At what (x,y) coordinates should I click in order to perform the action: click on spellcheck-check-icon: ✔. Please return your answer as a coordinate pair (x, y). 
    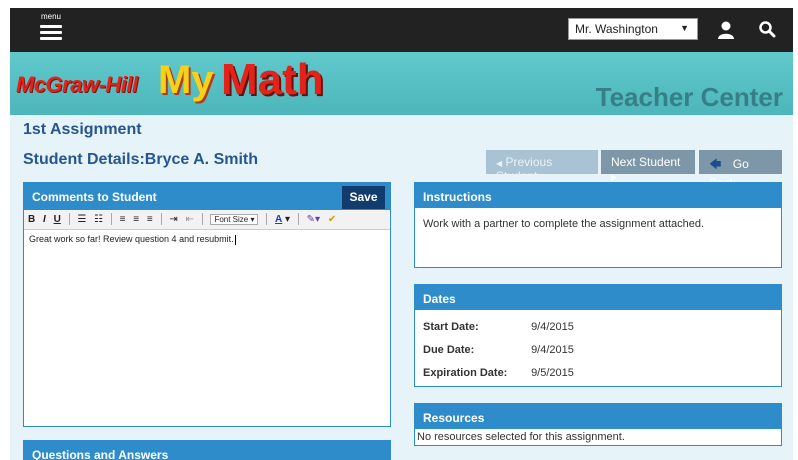
    Looking at the image, I should click on (332, 219).